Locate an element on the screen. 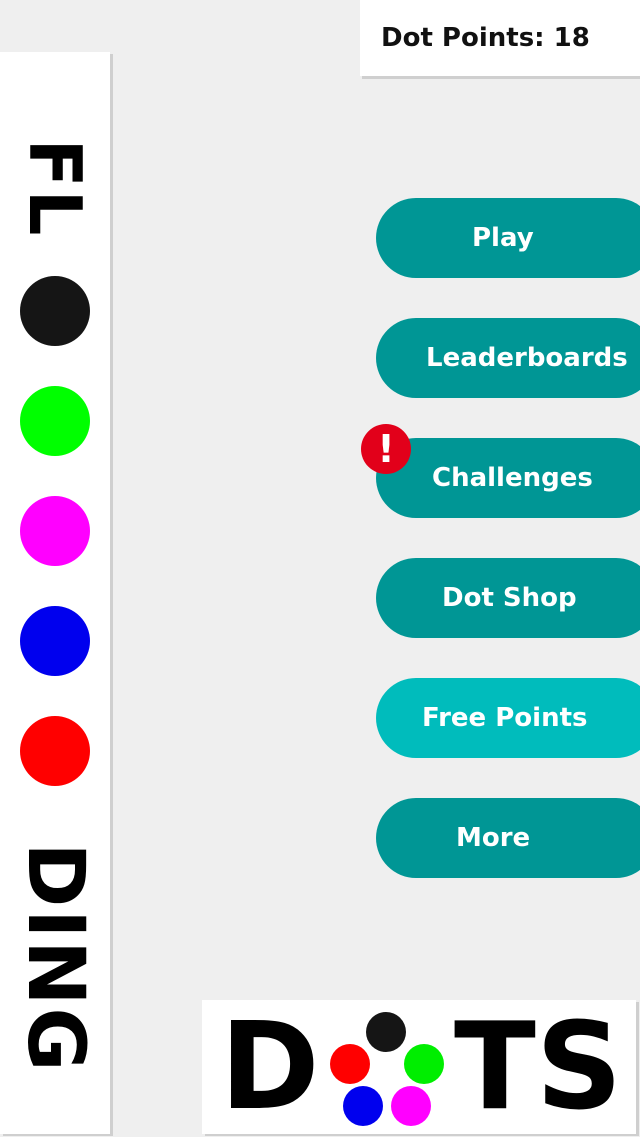 The width and height of the screenshot is (640, 1137). play-button: Play is located at coordinates (508, 238).